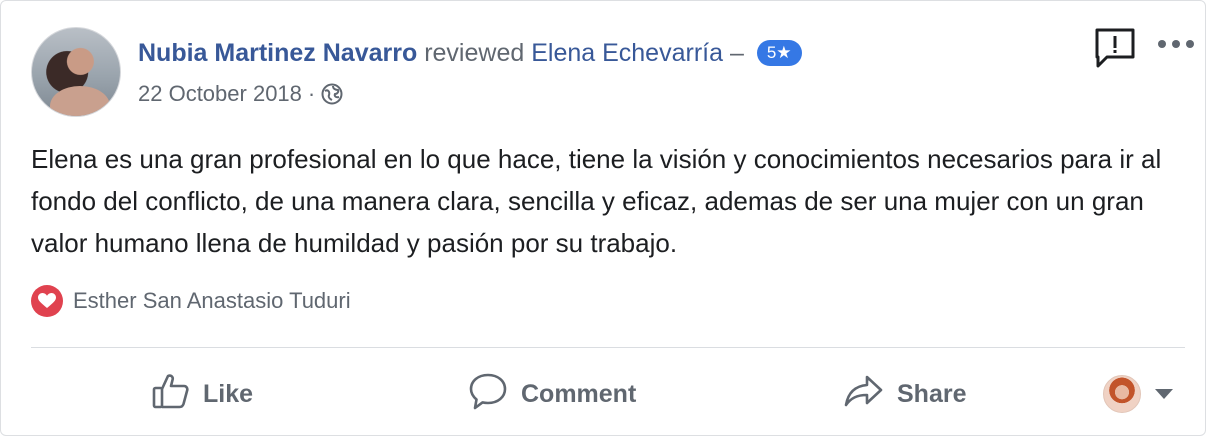  Describe the element at coordinates (627, 53) in the screenshot. I see `page-name-link: Elena Echevarría` at that location.